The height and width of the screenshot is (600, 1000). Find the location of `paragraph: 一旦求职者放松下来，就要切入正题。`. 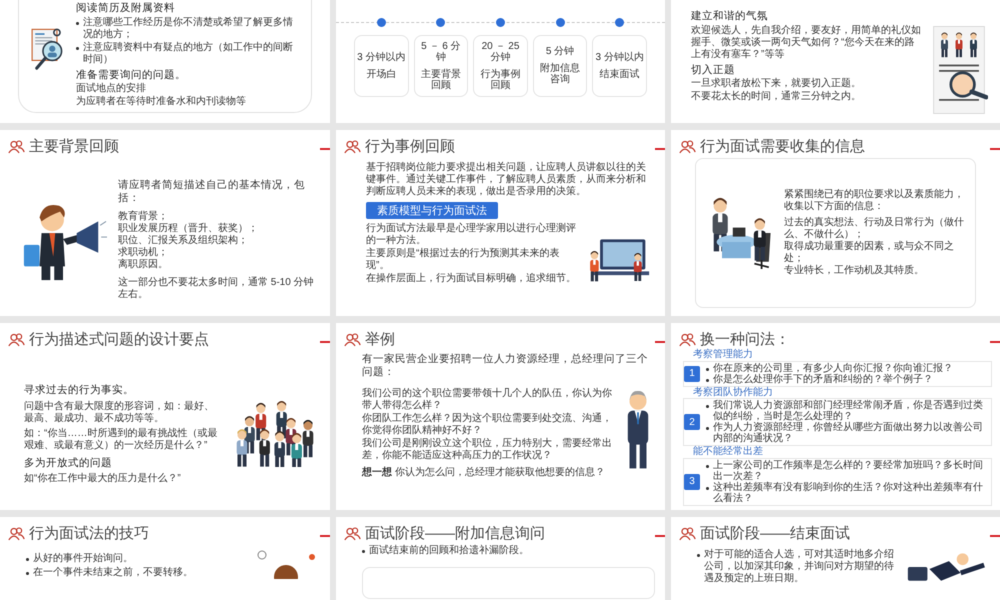

paragraph: 一旦求职者放松下来，就要切入正题。 is located at coordinates (776, 84).